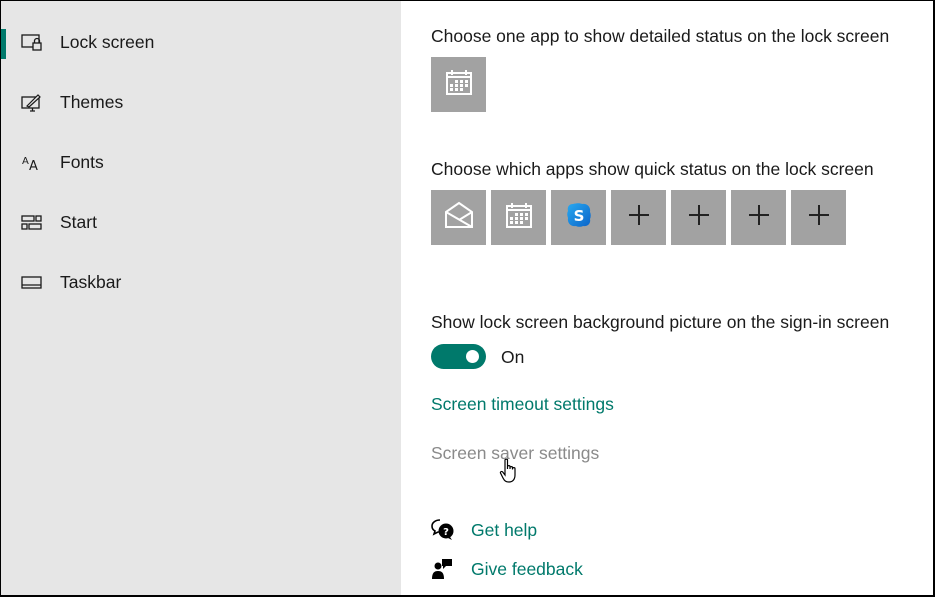 The image size is (935, 597). What do you see at coordinates (91, 282) in the screenshot?
I see `sidebar-item-label: Taskbar` at bounding box center [91, 282].